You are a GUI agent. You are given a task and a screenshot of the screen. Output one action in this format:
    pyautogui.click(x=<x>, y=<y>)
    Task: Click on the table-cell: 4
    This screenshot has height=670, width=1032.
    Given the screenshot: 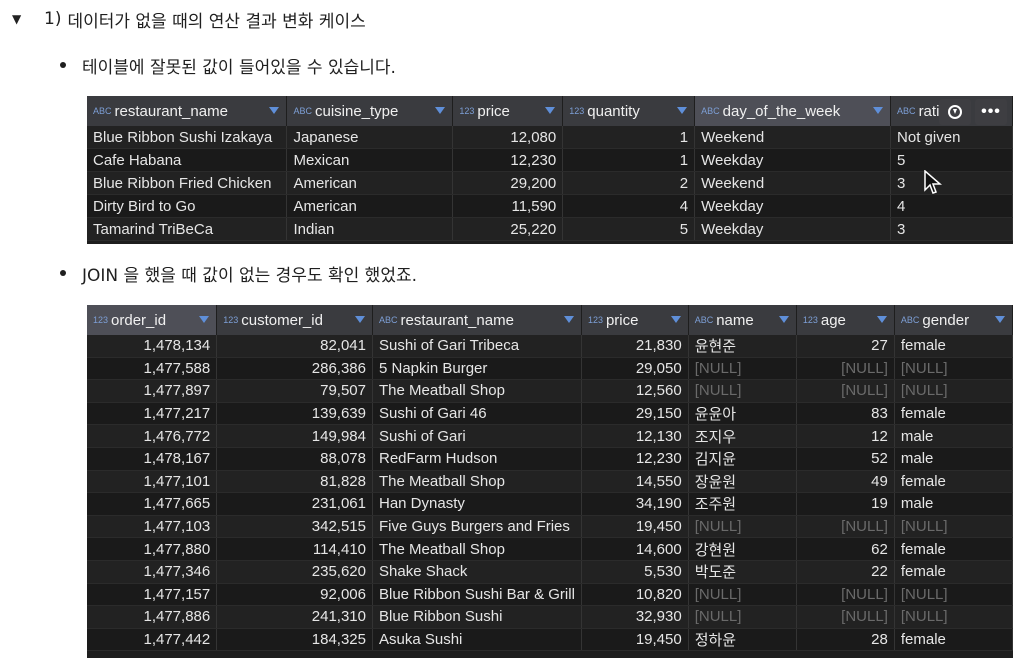 What is the action you would take?
    pyautogui.click(x=629, y=206)
    